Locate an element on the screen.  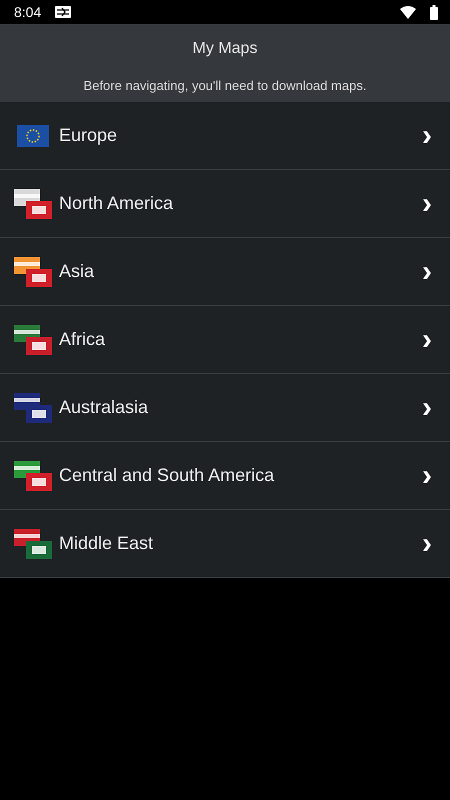
page-title: My Maps is located at coordinates (225, 49).